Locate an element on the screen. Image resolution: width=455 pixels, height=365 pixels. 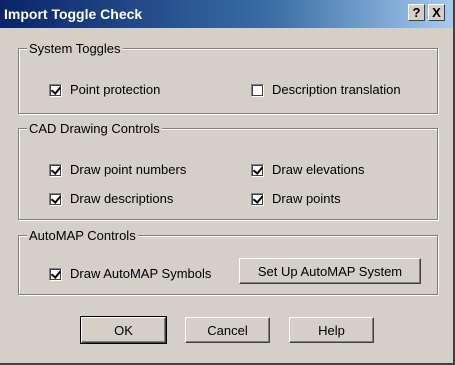
draw-descriptions-checkbox: Draw descriptions is located at coordinates (111, 199).